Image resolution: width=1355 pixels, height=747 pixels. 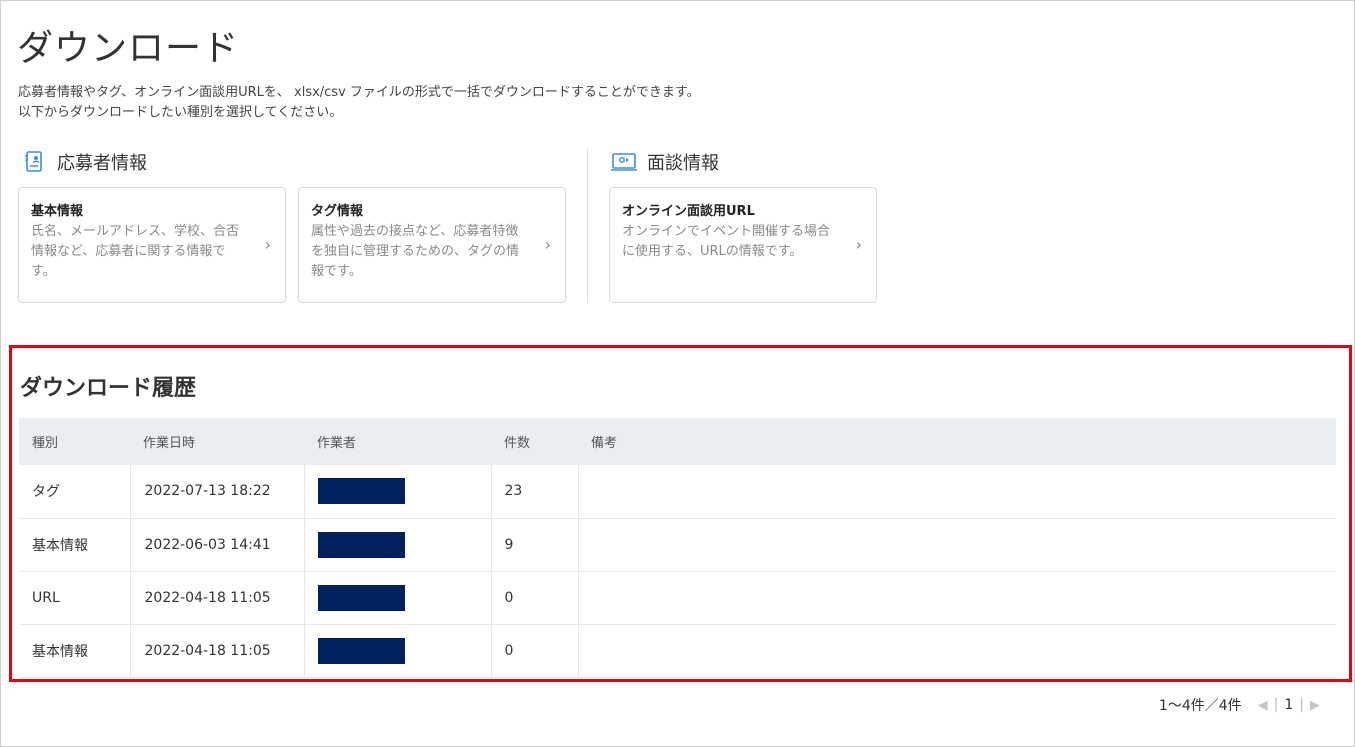 What do you see at coordinates (957, 441) in the screenshot?
I see `column-header-note: 備考` at bounding box center [957, 441].